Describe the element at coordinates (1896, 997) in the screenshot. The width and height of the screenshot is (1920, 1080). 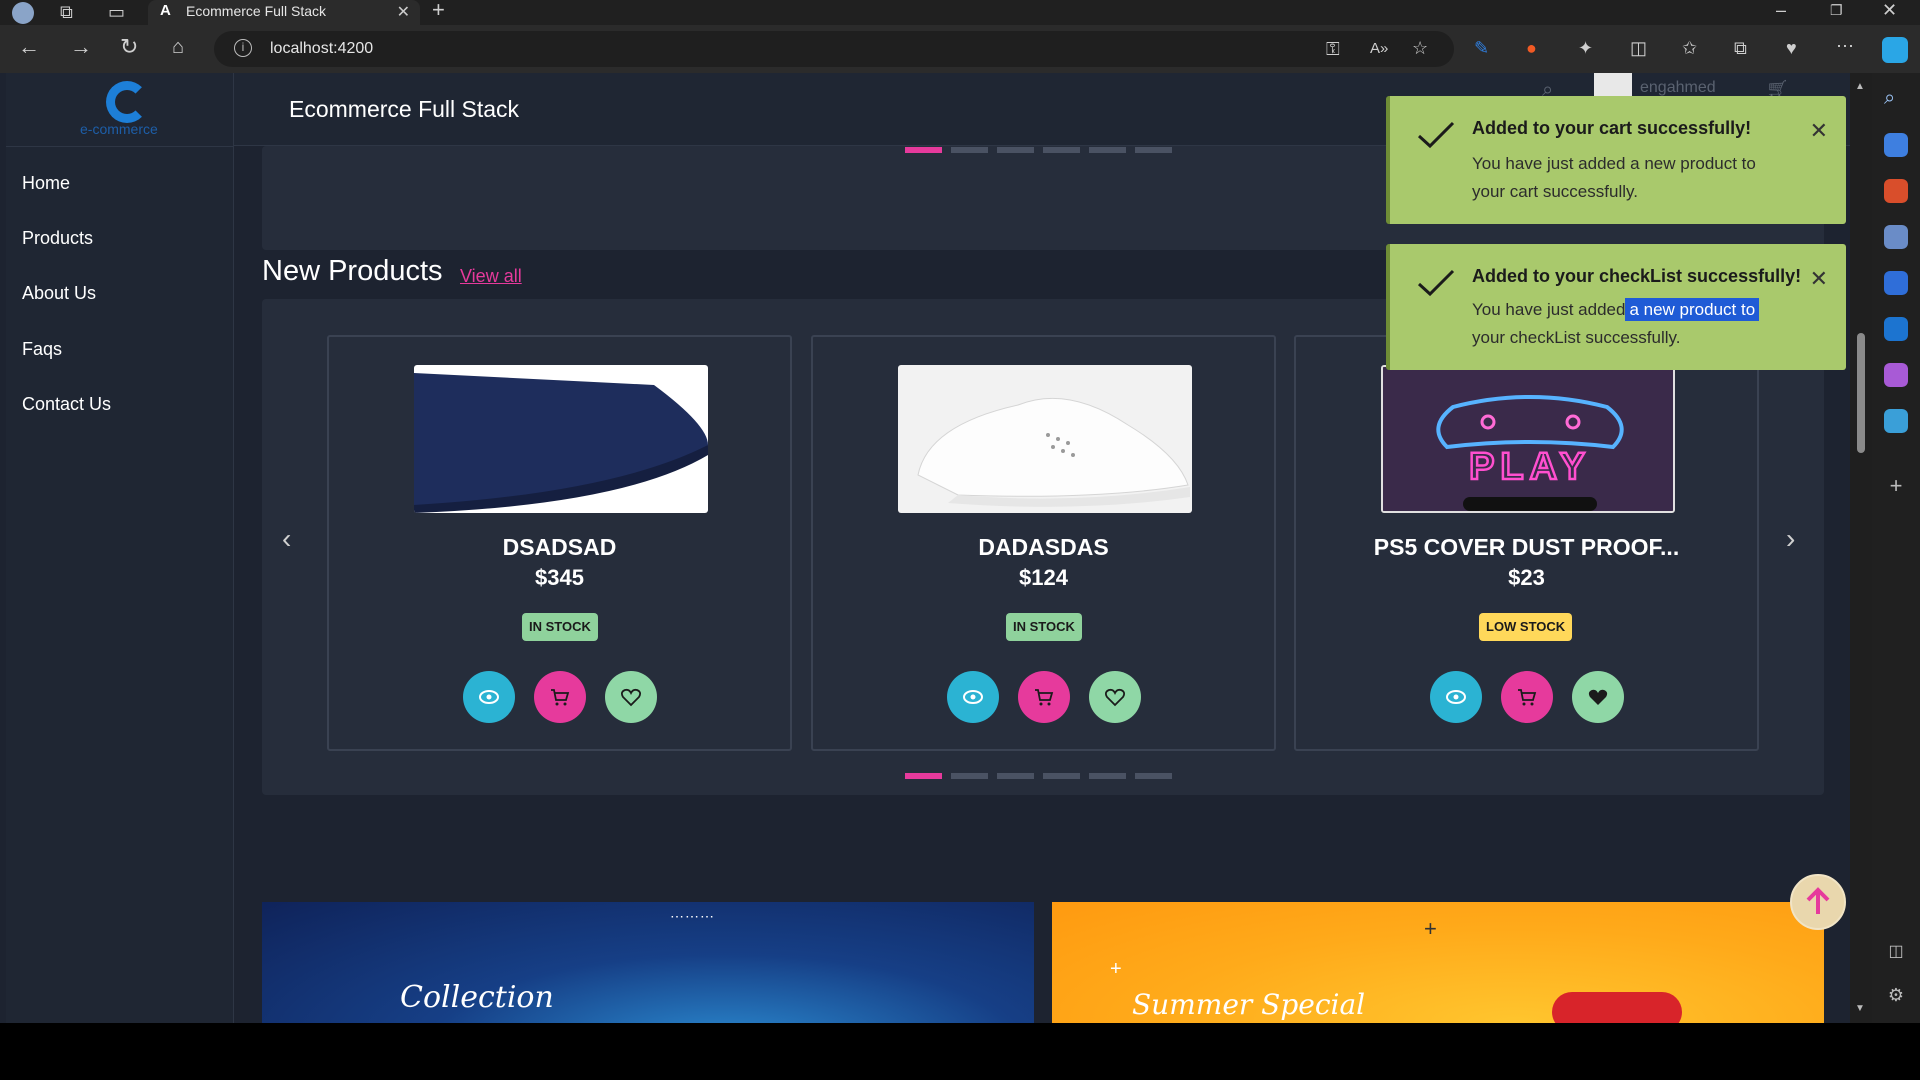
I see `settings-icon: ⚙` at that location.